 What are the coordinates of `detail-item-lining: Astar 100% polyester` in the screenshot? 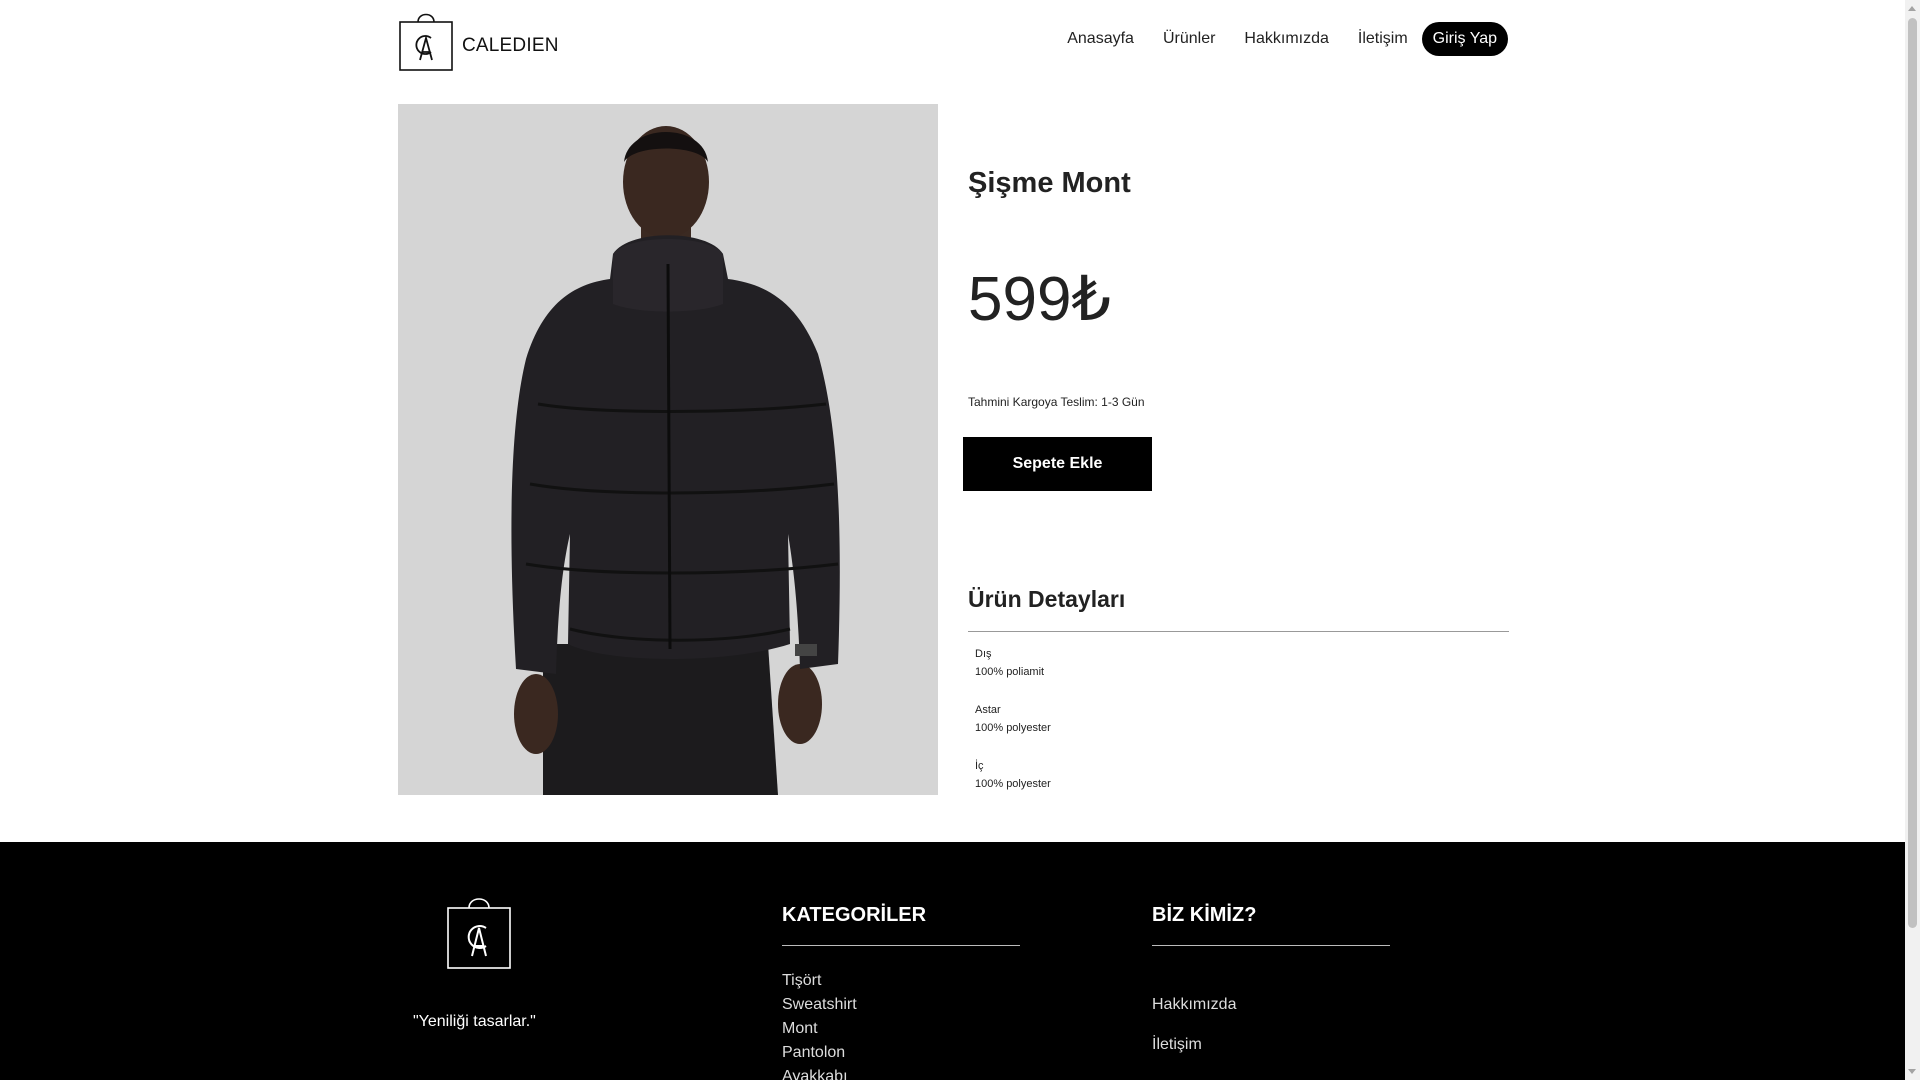 It's located at (1013, 719).